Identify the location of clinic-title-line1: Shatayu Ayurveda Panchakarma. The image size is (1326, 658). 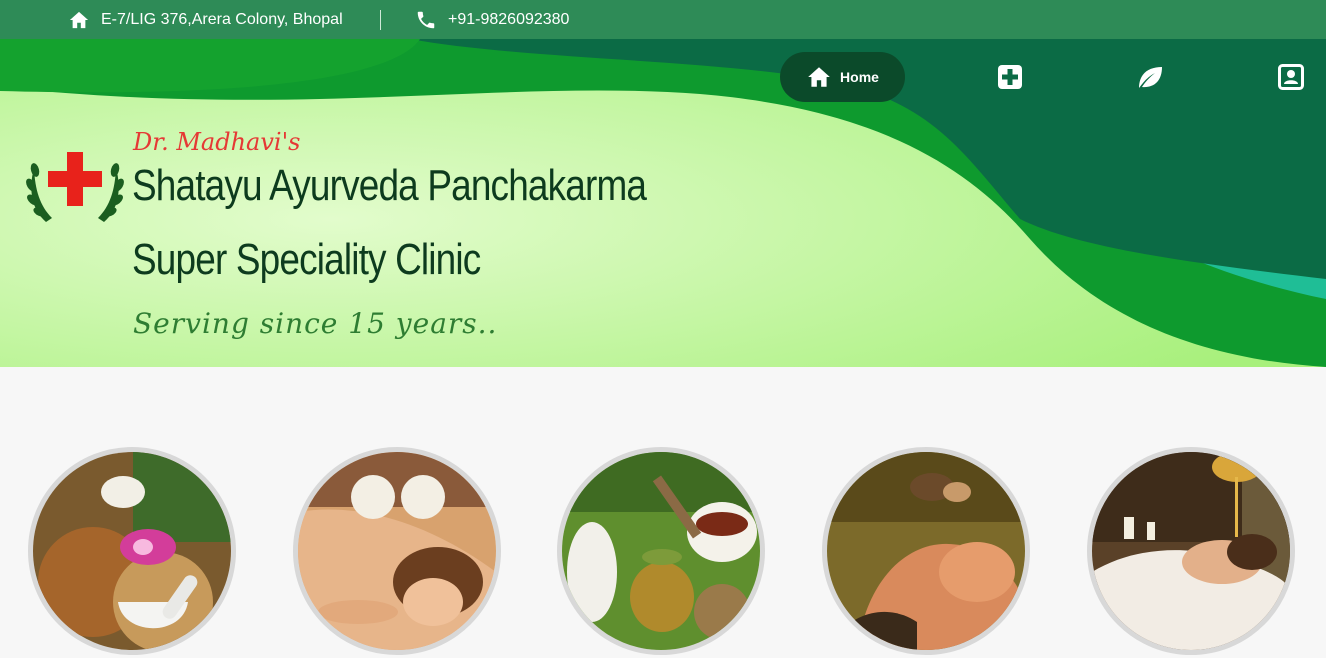
(389, 185).